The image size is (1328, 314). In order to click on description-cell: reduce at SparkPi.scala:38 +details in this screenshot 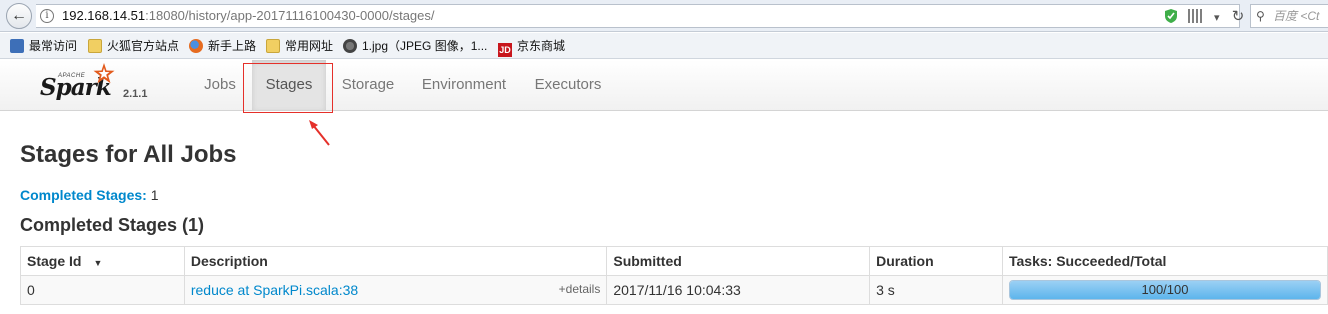, I will do `click(395, 290)`.